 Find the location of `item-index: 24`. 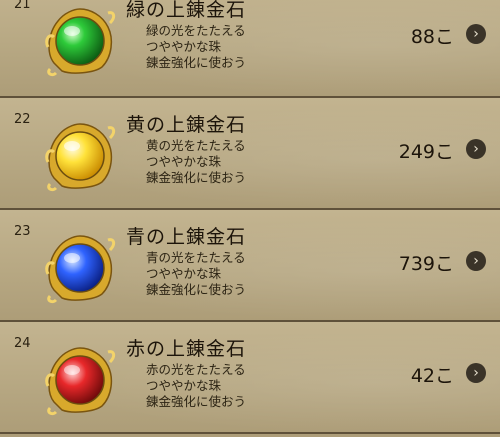

item-index: 24 is located at coordinates (22, 343).